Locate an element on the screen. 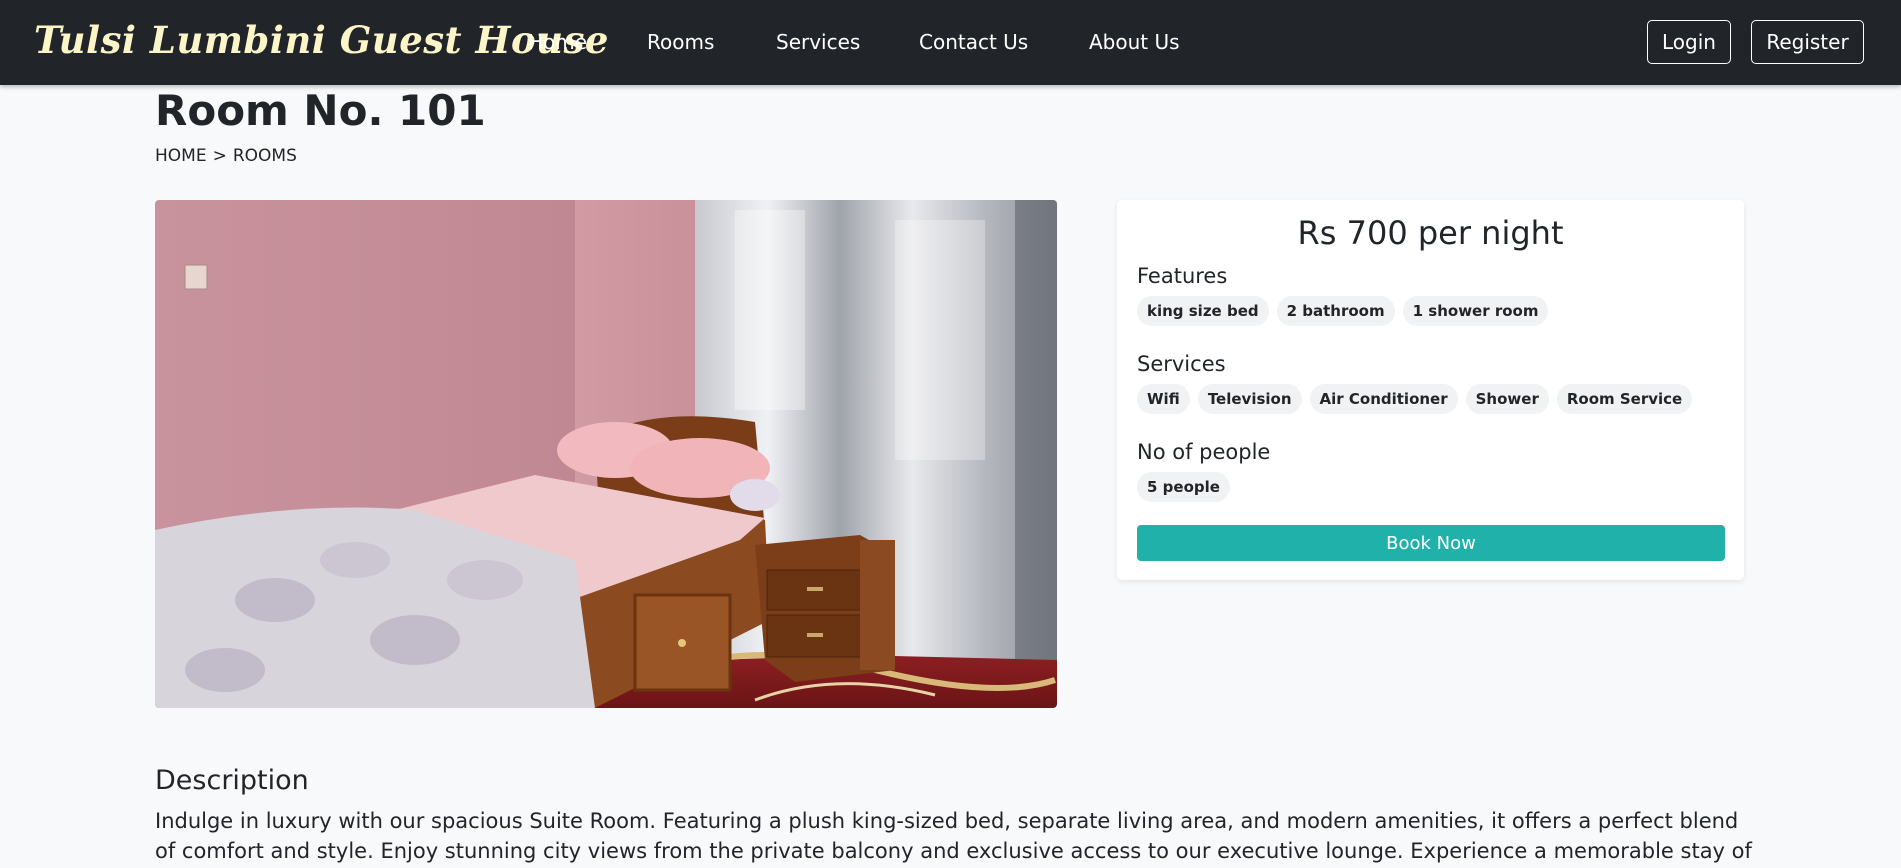 The width and height of the screenshot is (1901, 868). people-title: No of people is located at coordinates (1204, 452).